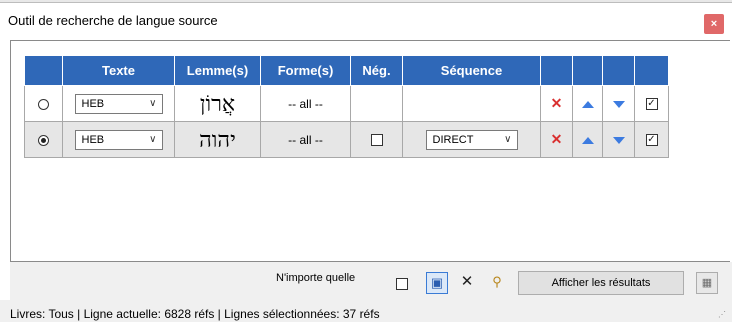 Image resolution: width=732 pixels, height=322 pixels. Describe the element at coordinates (217, 70) in the screenshot. I see `header-lemmes: Lemme(s)` at that location.